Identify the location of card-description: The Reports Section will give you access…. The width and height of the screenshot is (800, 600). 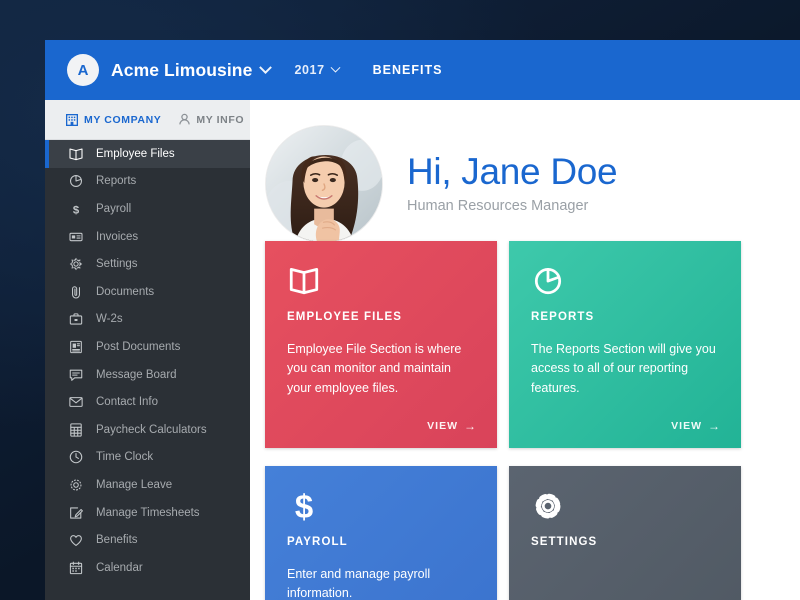
(623, 368).